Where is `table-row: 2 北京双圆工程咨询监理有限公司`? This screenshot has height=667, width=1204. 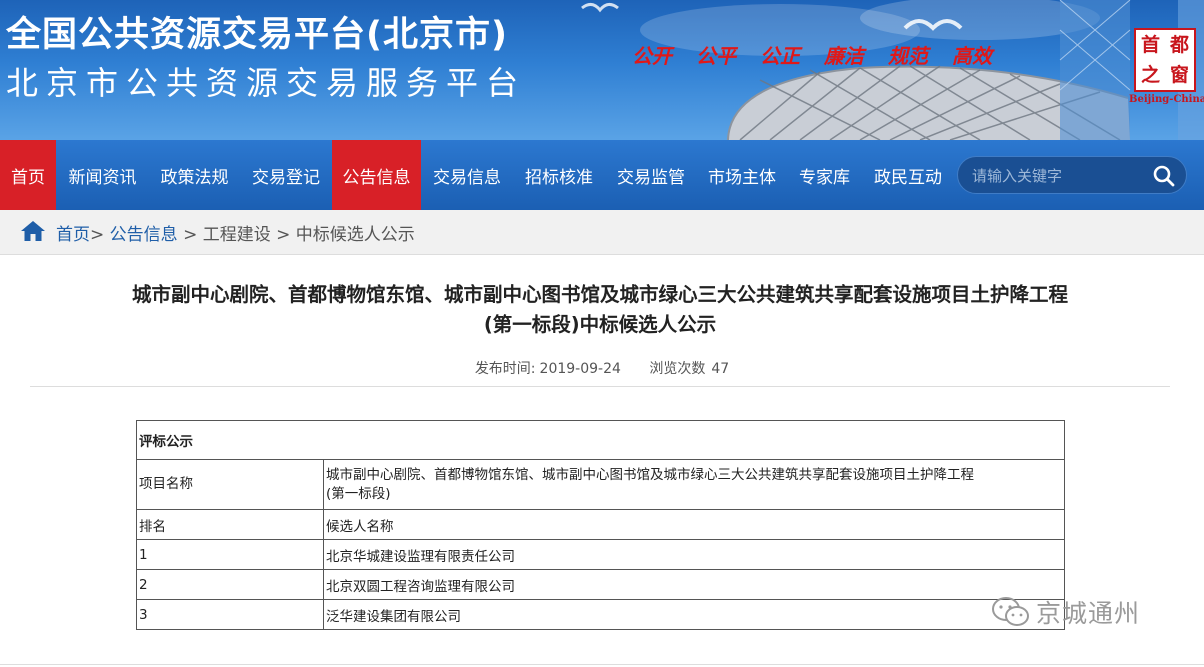 table-row: 2 北京双圆工程咨询监理有限公司 is located at coordinates (600, 584).